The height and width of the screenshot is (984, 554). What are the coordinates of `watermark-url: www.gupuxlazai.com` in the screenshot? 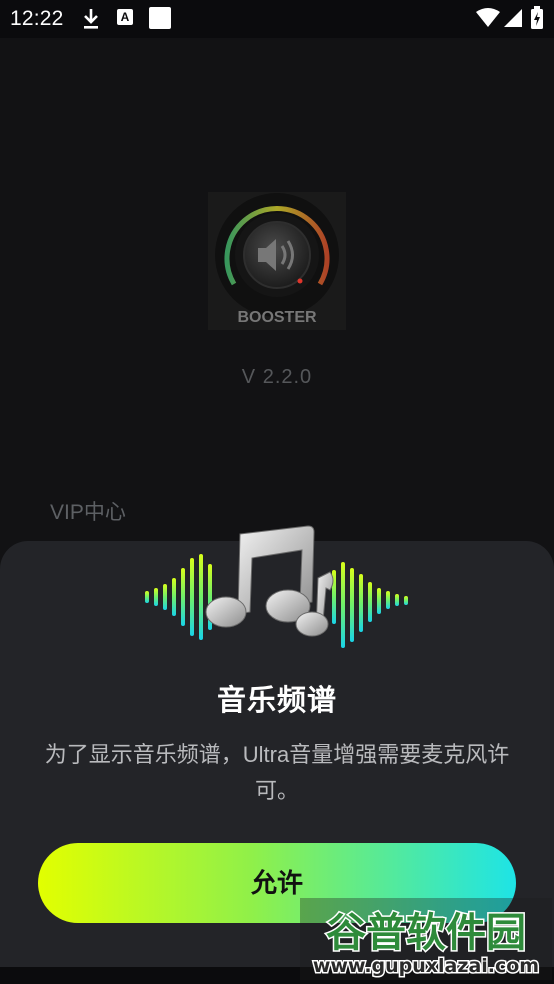 It's located at (426, 966).